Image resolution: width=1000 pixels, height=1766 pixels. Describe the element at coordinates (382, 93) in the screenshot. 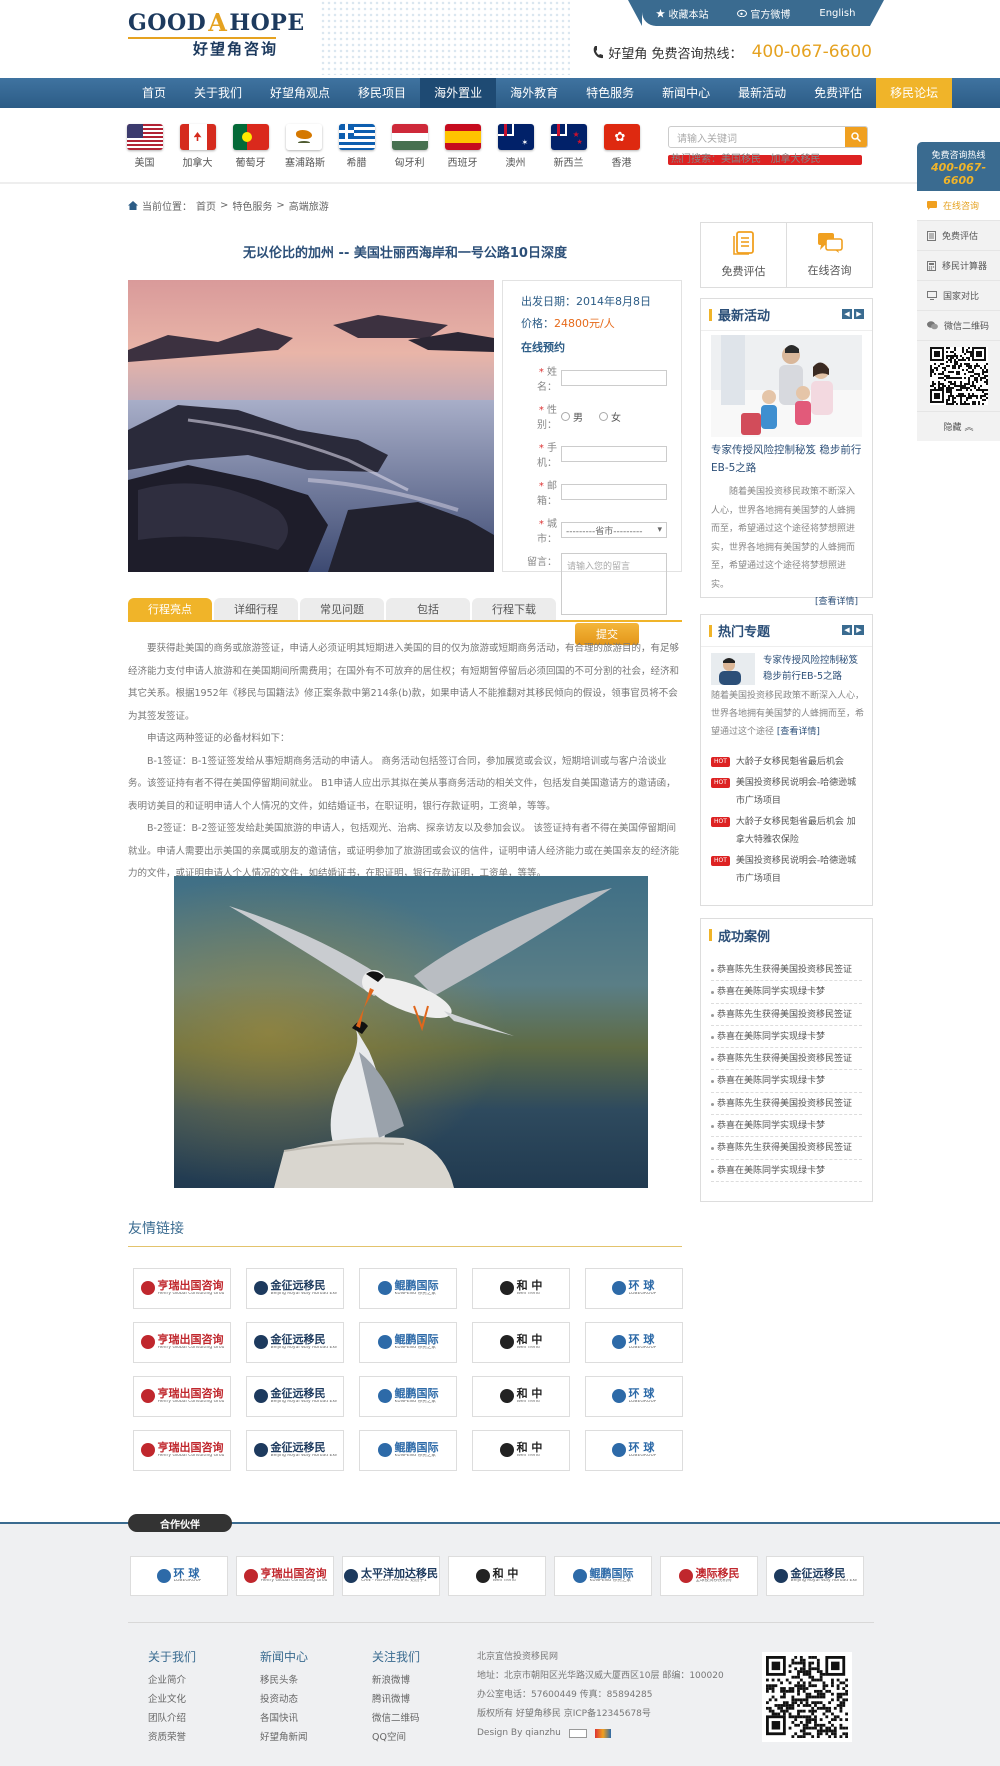

I see `nav-item: 移民项目` at that location.